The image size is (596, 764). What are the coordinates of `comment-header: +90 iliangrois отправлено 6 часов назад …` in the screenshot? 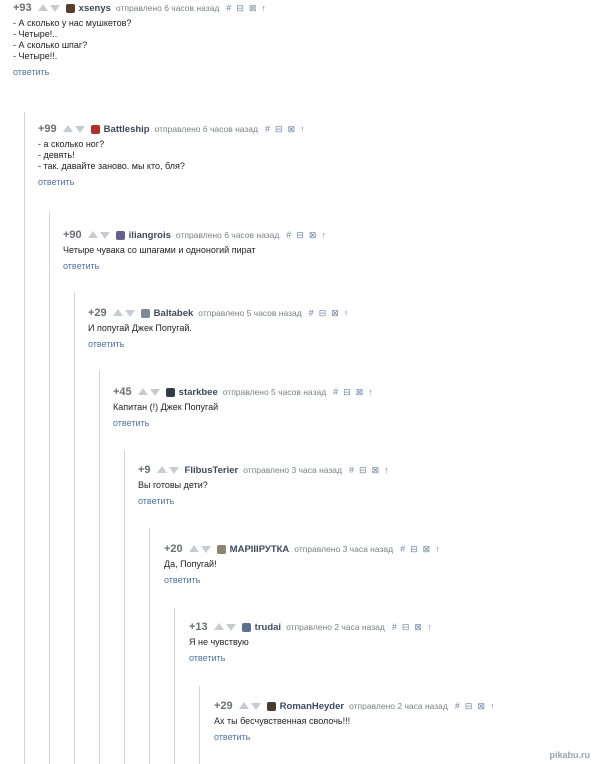 It's located at (197, 235).